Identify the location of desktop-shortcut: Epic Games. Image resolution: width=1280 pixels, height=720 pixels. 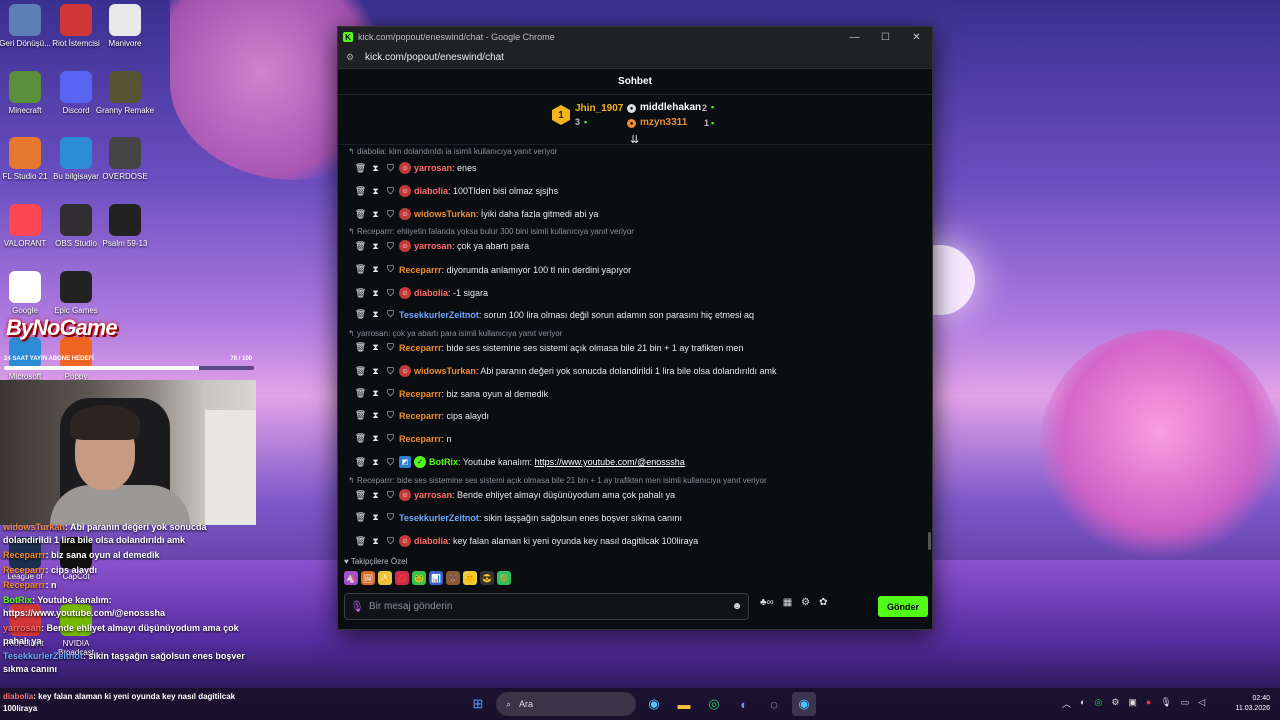
(76, 293).